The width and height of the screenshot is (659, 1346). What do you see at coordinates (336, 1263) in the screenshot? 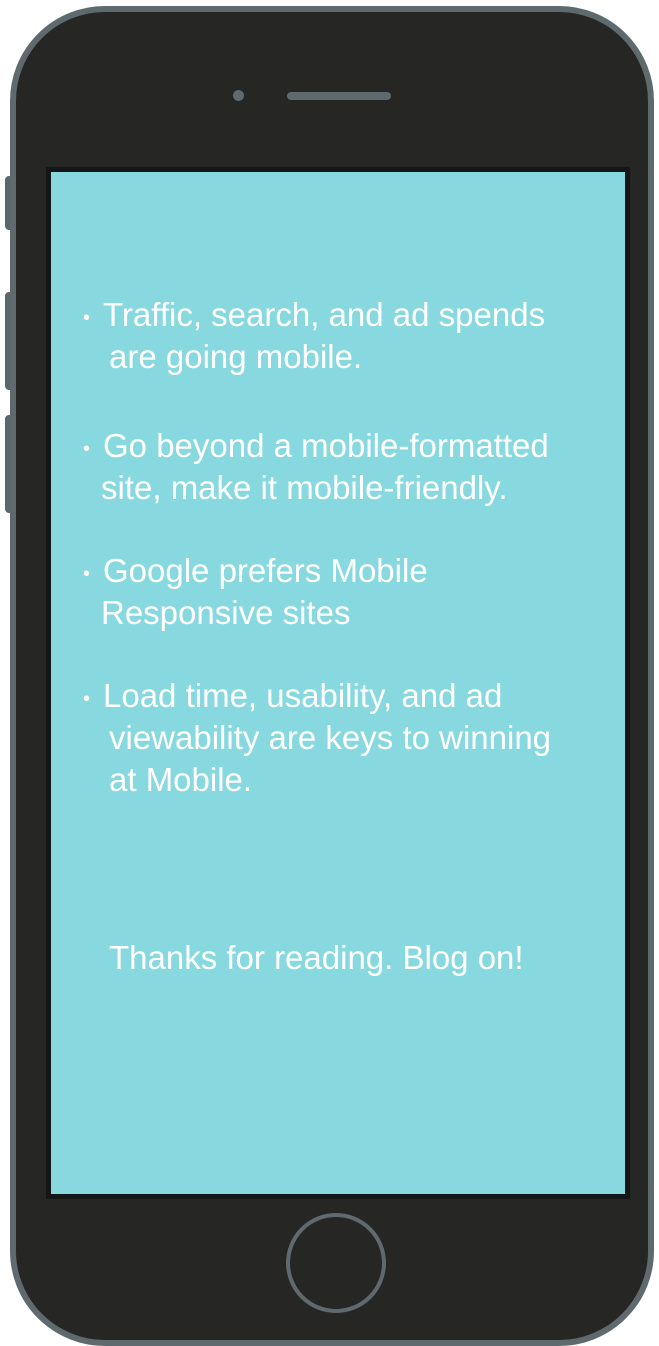
I see `home-button` at bounding box center [336, 1263].